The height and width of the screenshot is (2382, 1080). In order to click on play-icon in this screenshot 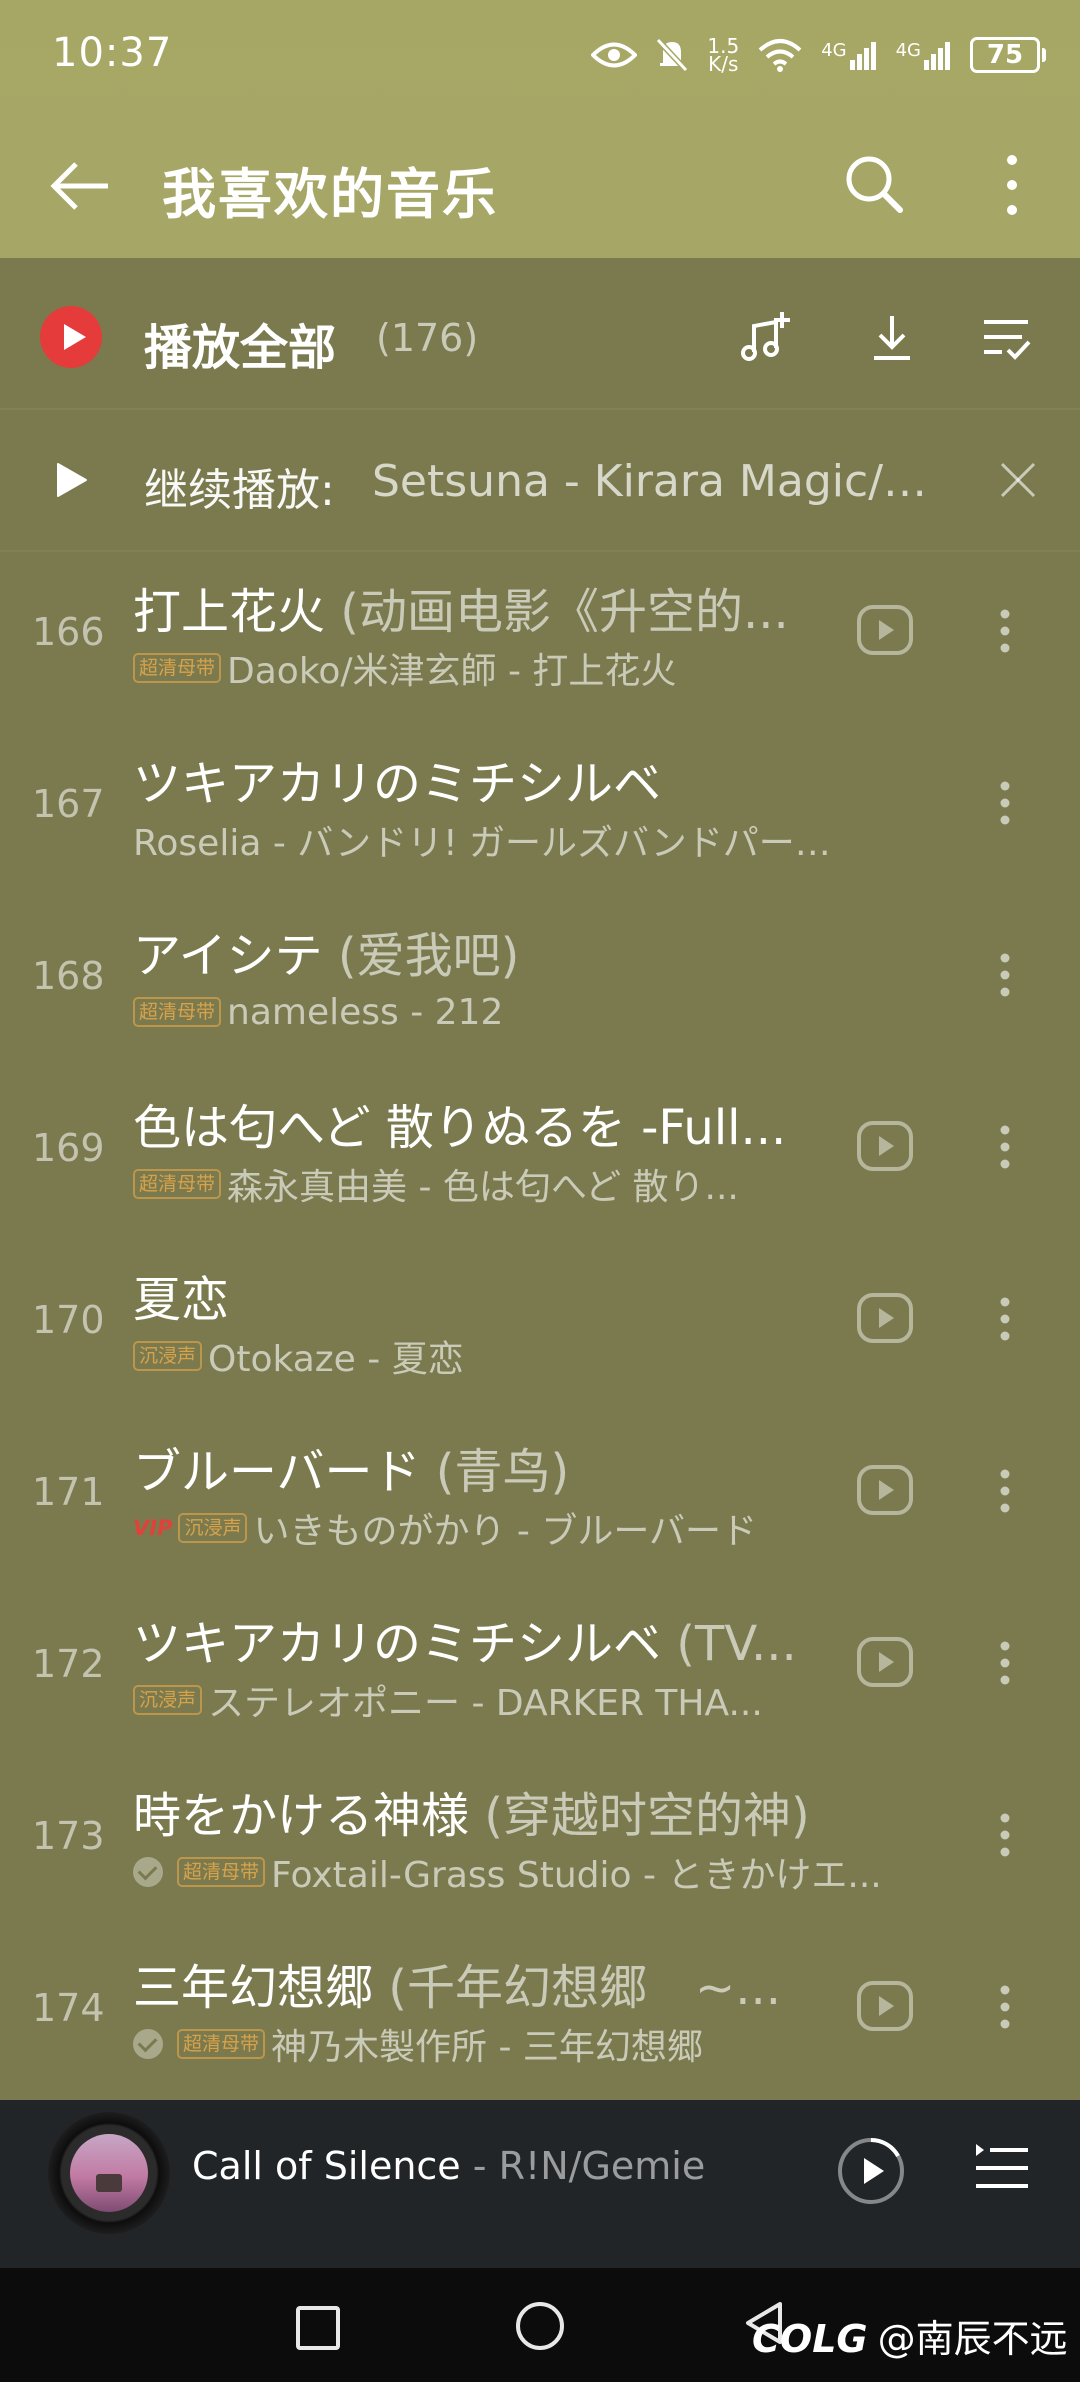, I will do `click(70, 480)`.